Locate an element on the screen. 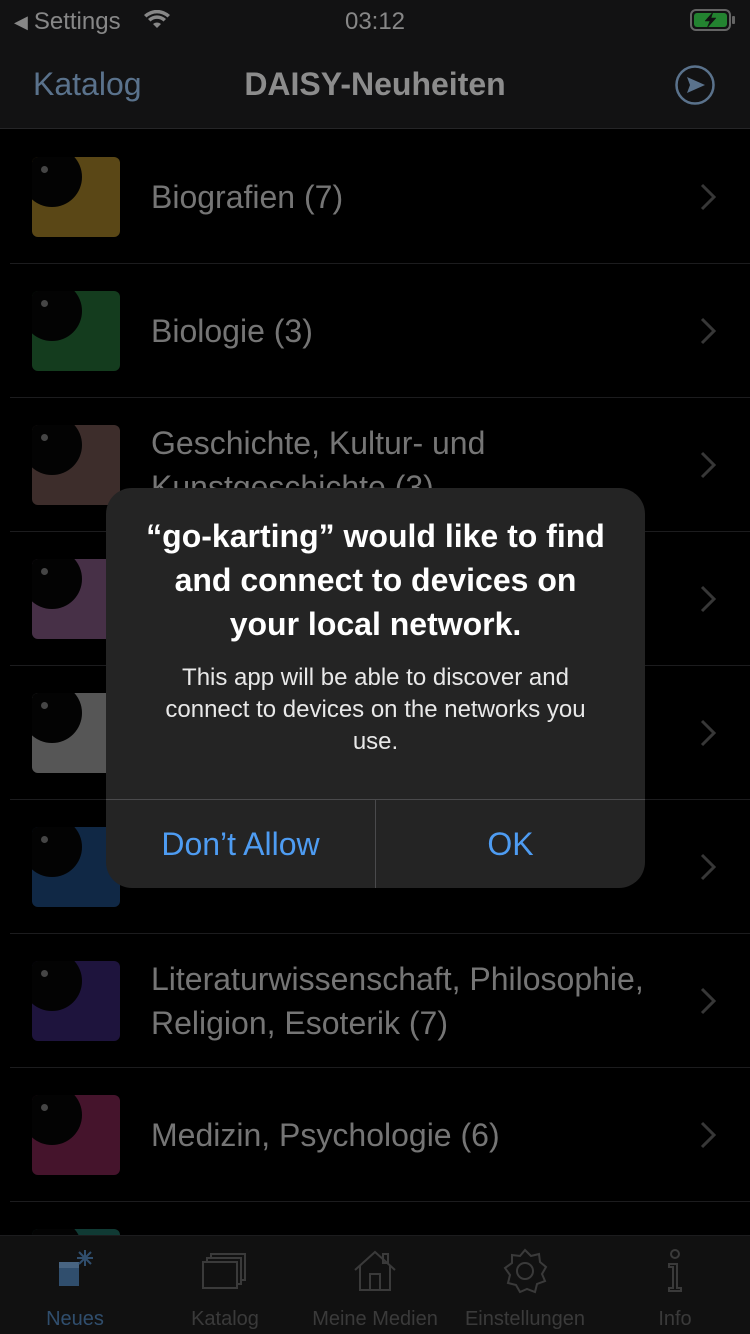  ok-button: OK is located at coordinates (510, 844).